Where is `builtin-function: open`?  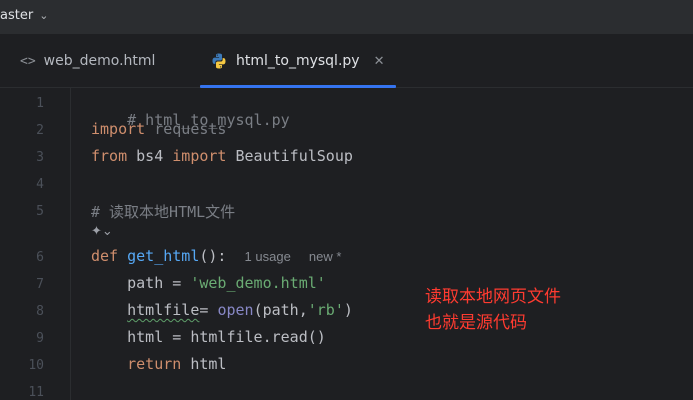
builtin-function: open is located at coordinates (235, 310).